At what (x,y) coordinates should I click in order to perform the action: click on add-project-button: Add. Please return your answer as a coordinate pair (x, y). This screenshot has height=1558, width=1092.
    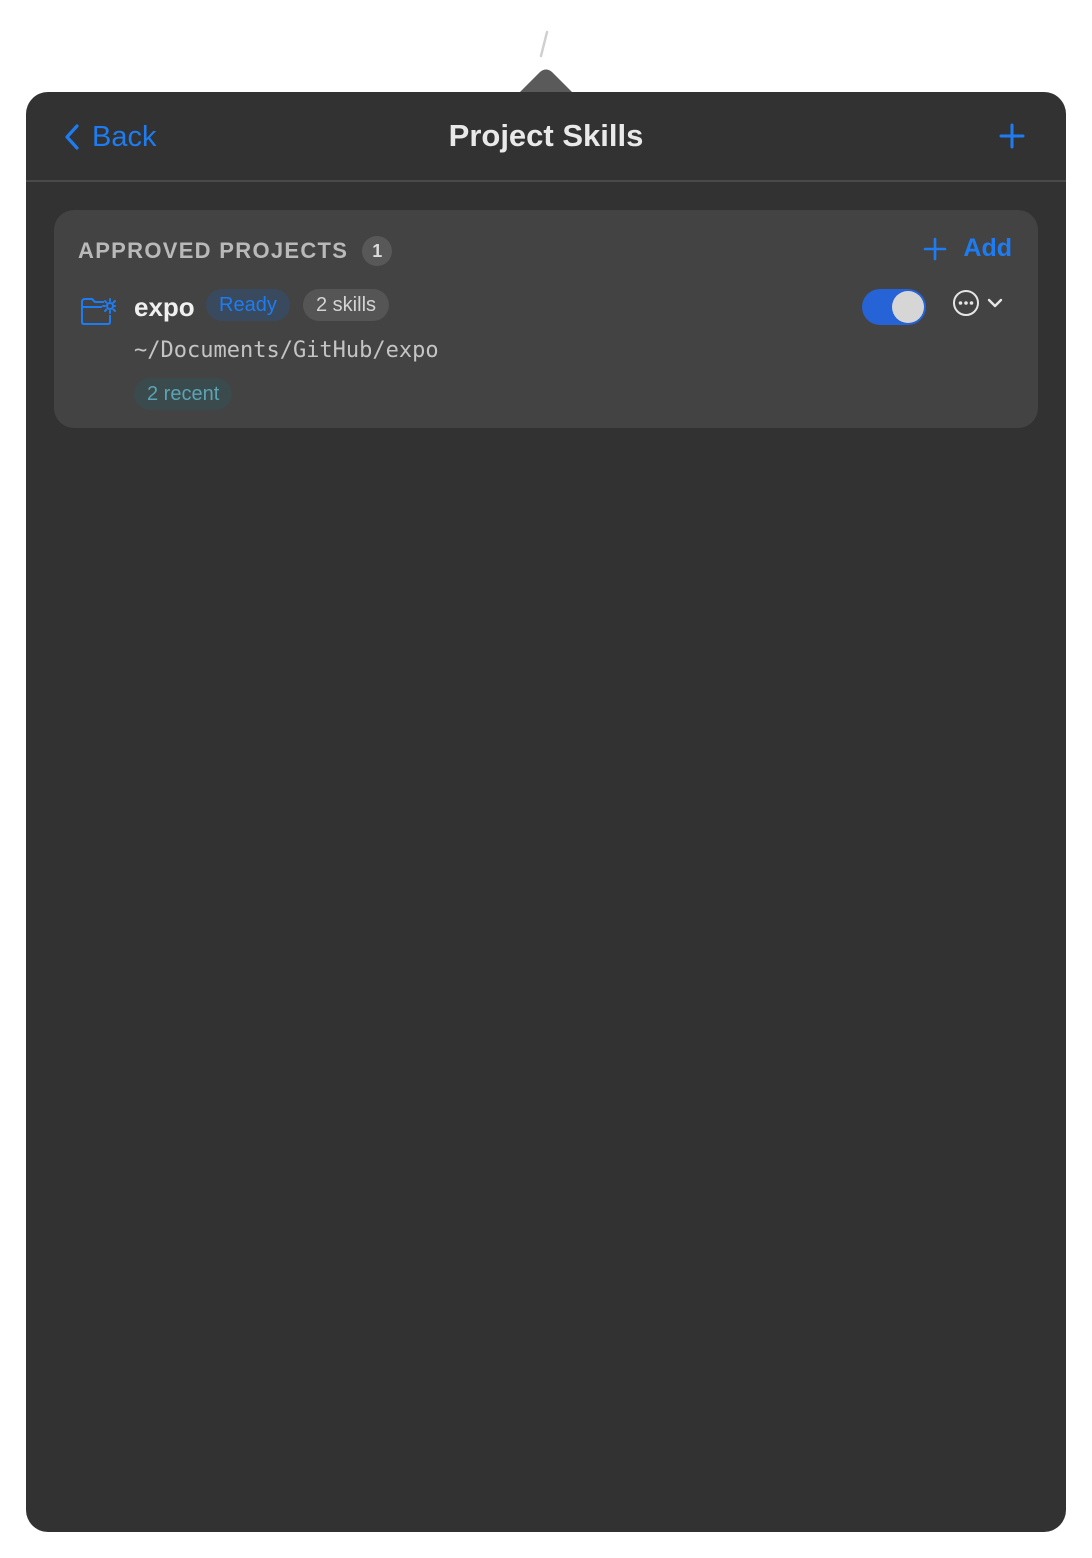
    Looking at the image, I should click on (967, 248).